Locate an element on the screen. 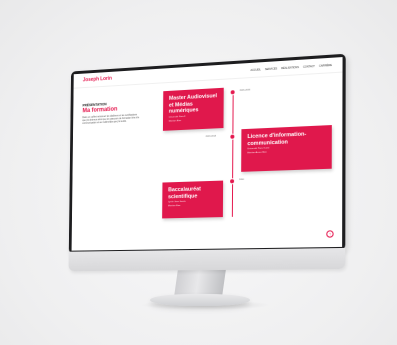 This screenshot has width=397, height=345. card-title-1: Master Audiovisuel et Médias numériques is located at coordinates (193, 104).